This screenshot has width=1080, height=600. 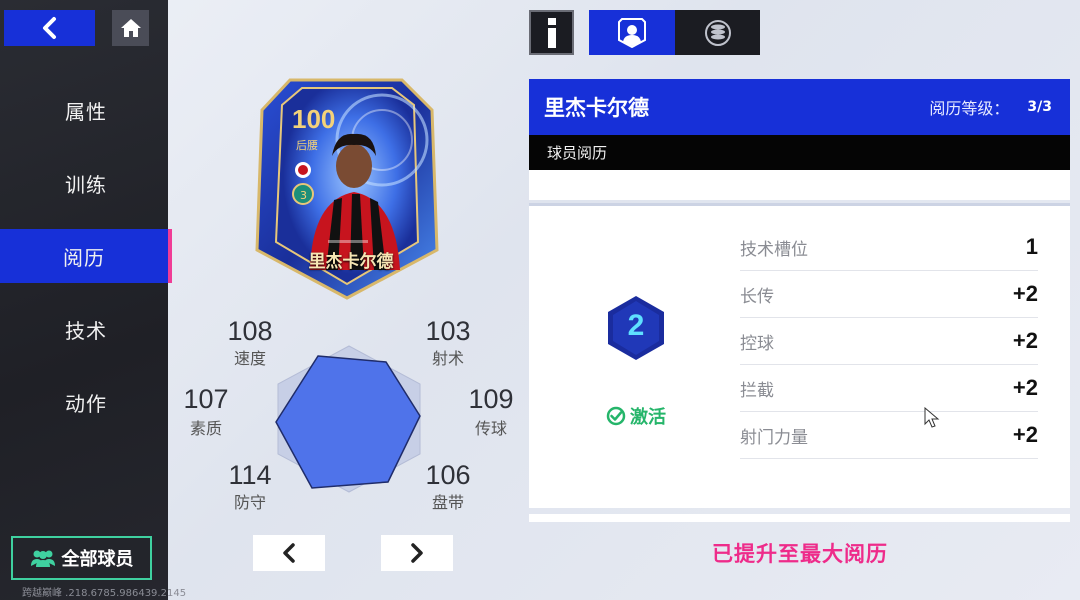 I want to click on attribute-name: 射门力量, so click(x=774, y=437).